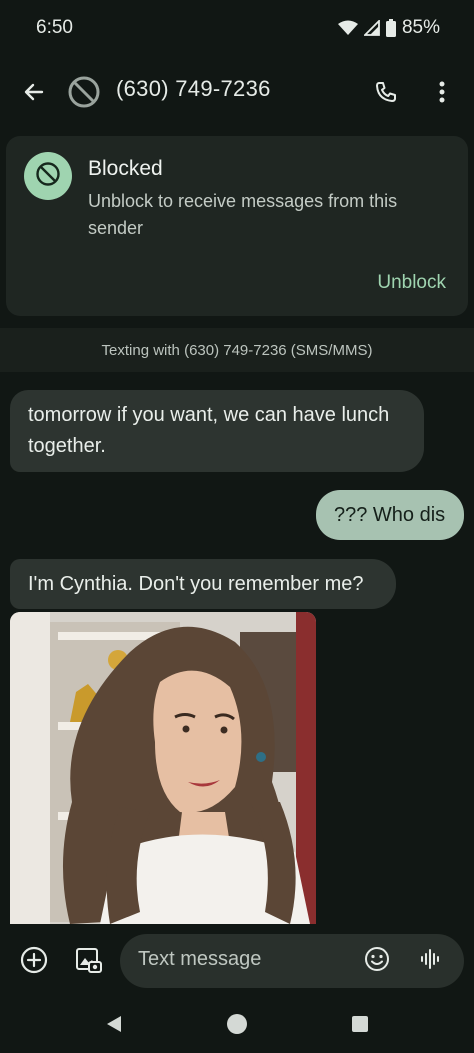  I want to click on wifi-icon, so click(347, 28).